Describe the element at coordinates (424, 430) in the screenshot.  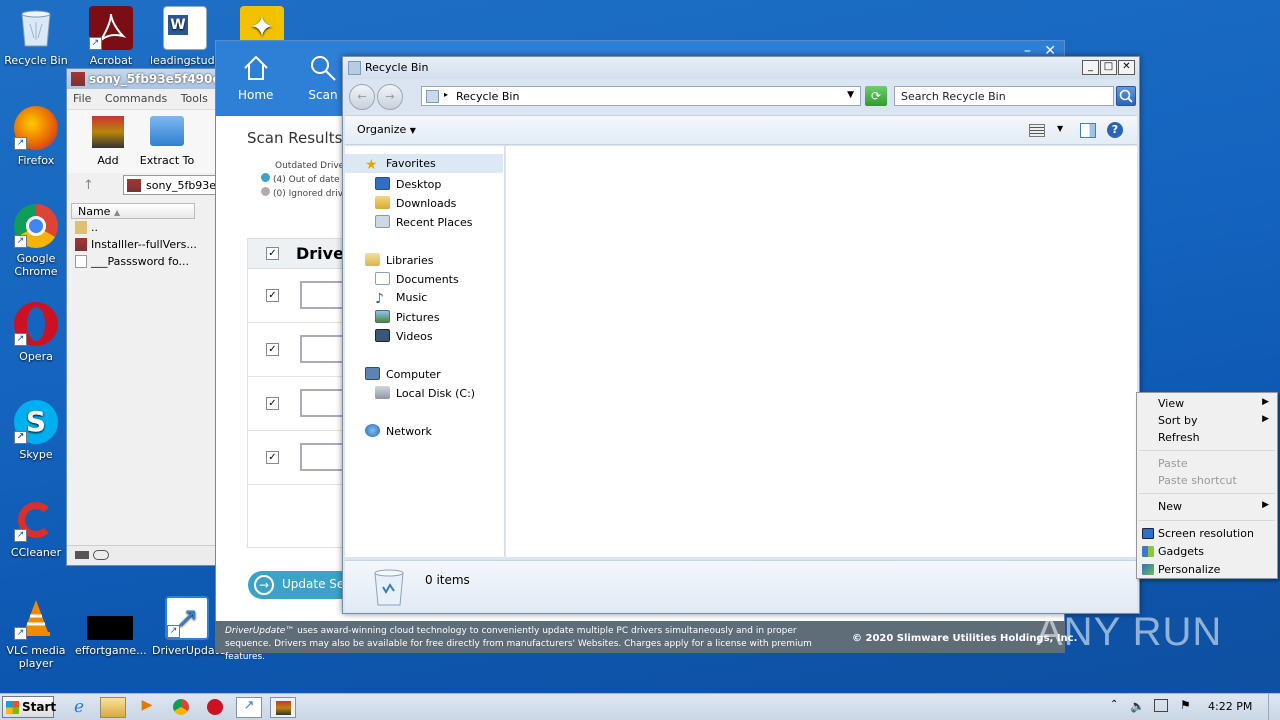
I see `nav-network: Network` at that location.